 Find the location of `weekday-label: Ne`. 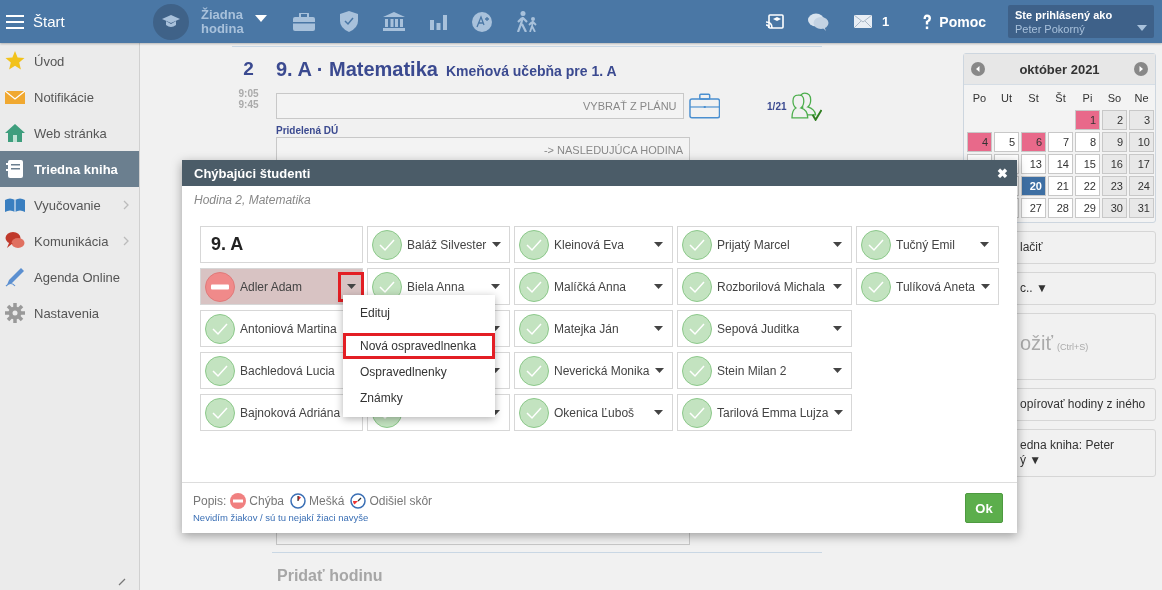

weekday-label: Ne is located at coordinates (1141, 98).